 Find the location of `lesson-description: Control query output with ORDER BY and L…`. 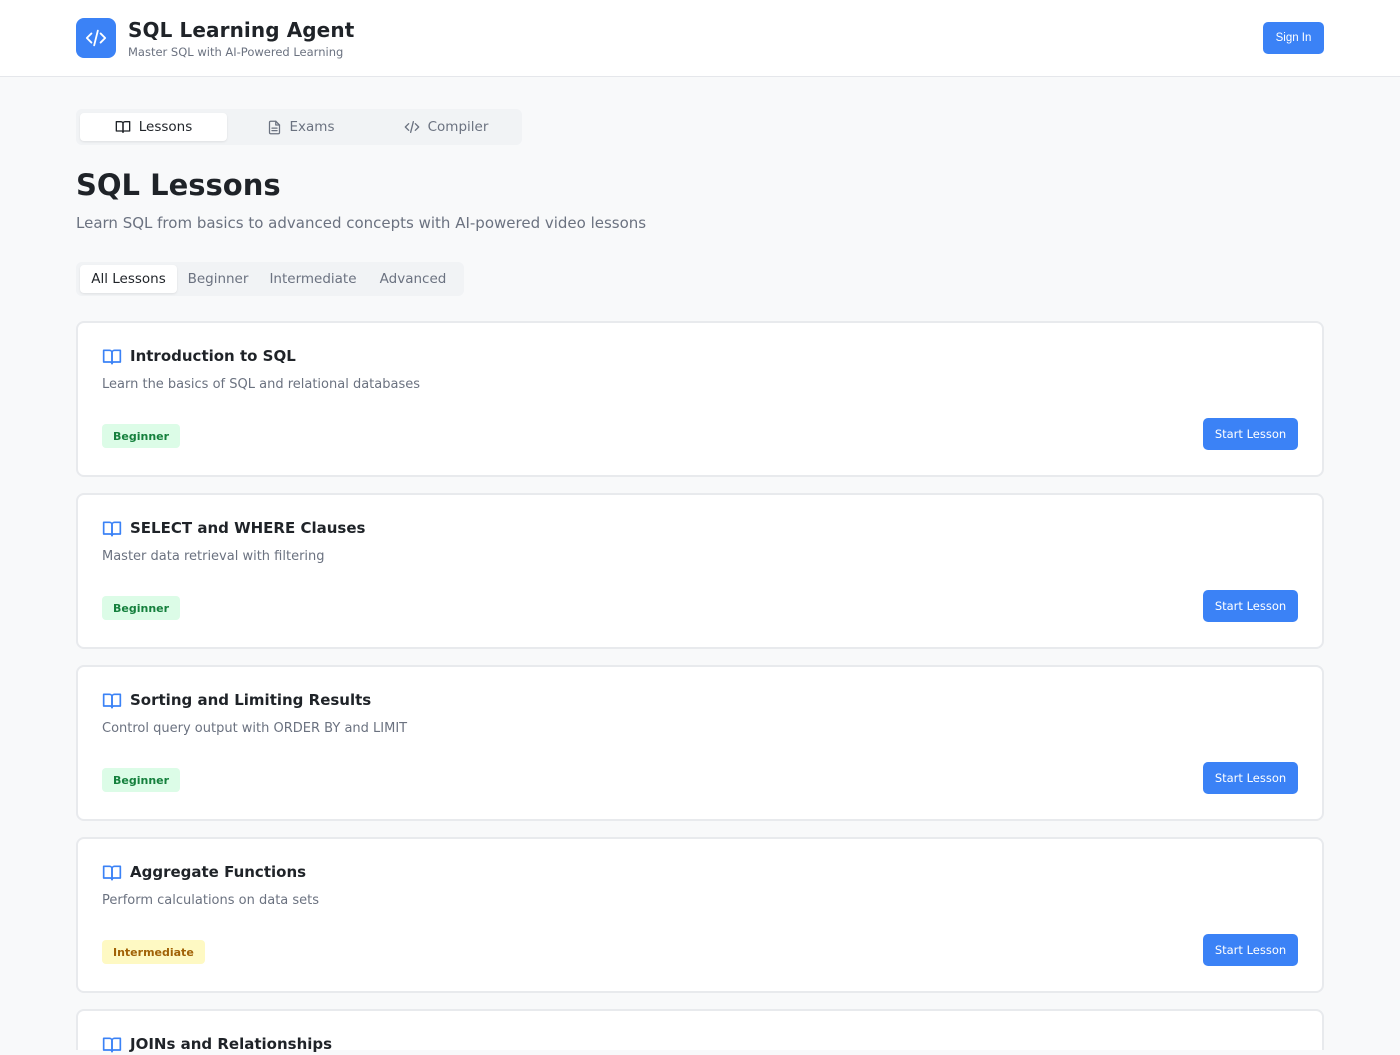

lesson-description: Control query output with ORDER BY and L… is located at coordinates (255, 728).